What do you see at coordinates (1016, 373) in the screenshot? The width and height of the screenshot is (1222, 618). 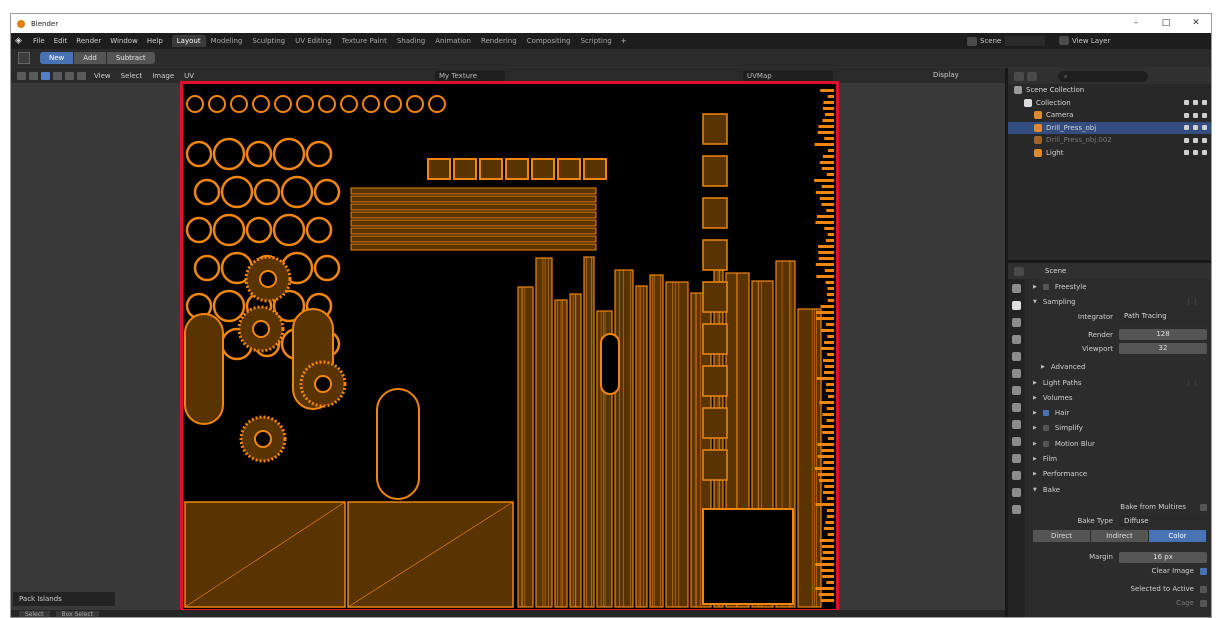 I see `world-tab-icon` at bounding box center [1016, 373].